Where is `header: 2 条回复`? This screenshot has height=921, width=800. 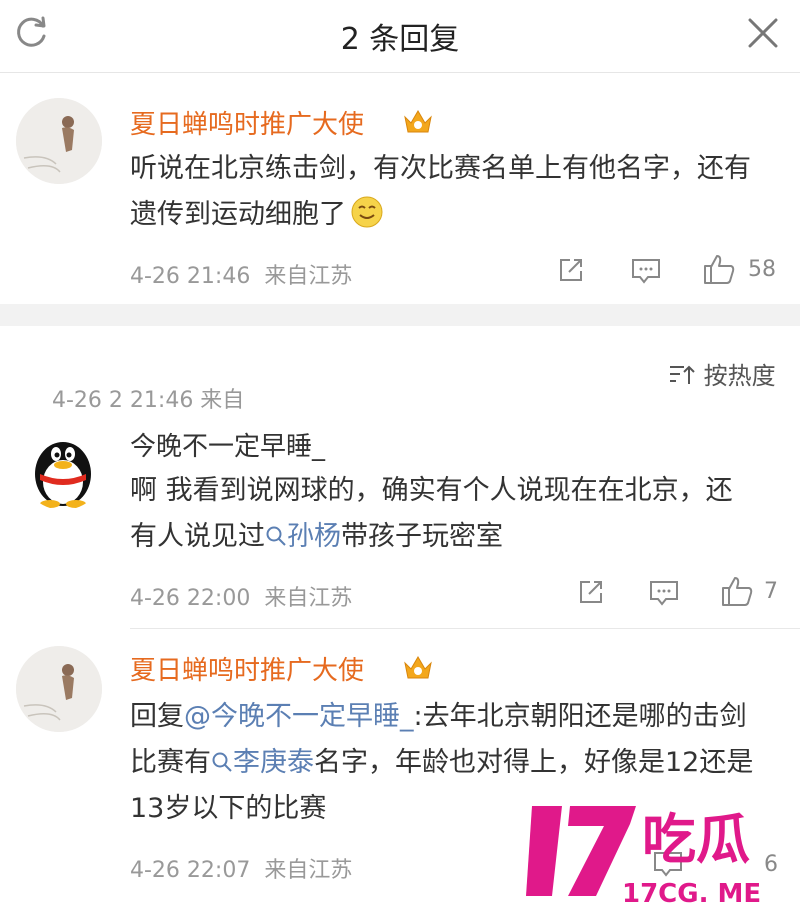
header: 2 条回复 is located at coordinates (400, 36).